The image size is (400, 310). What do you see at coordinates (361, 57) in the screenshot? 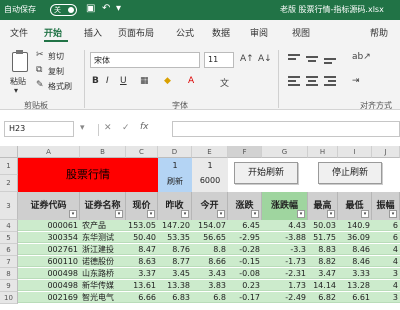
I see `orientation-icon: ab↗` at bounding box center [361, 57].